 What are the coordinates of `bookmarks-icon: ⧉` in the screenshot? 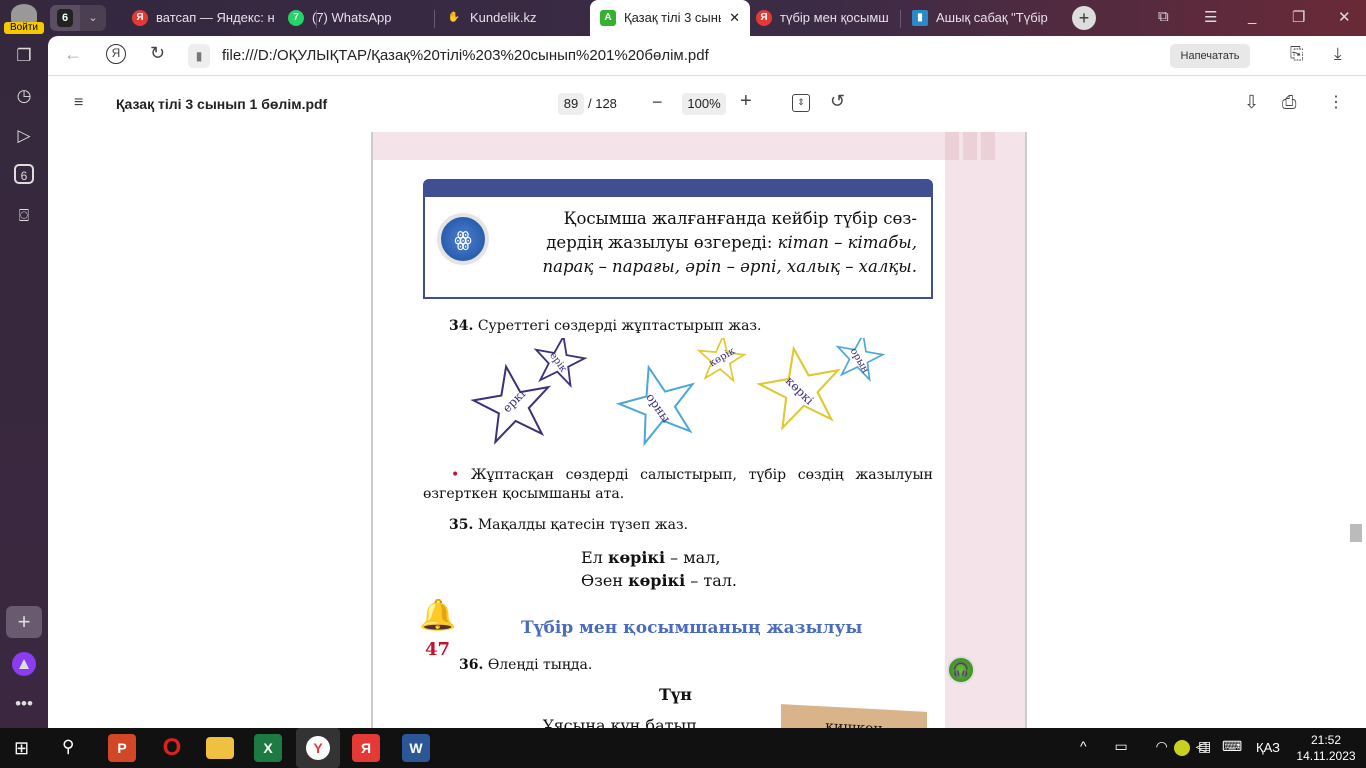 It's located at (1163, 16).